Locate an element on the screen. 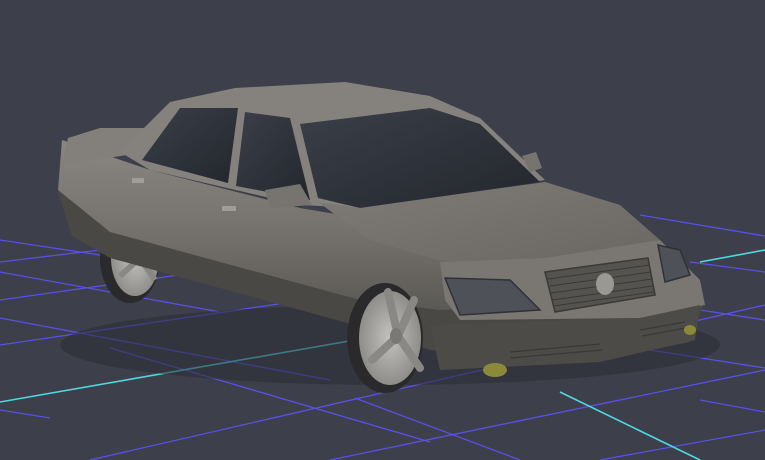 The height and width of the screenshot is (460, 765). right-fog-light is located at coordinates (690, 330).